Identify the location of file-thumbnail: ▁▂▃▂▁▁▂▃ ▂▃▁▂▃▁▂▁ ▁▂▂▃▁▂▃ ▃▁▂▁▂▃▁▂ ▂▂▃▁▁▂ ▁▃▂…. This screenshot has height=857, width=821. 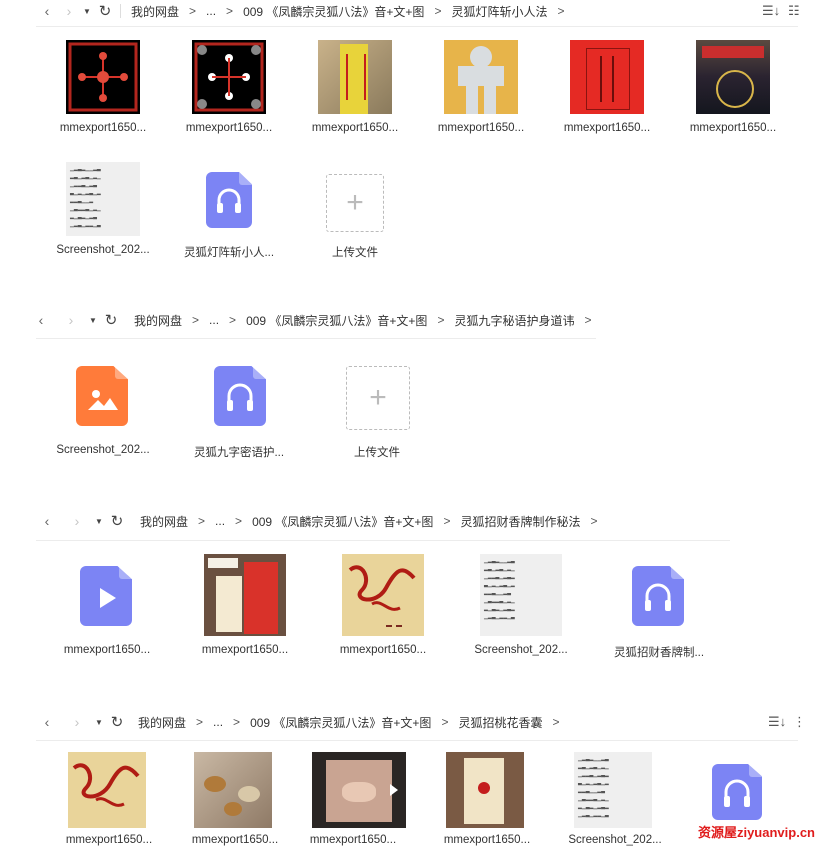
(103, 199).